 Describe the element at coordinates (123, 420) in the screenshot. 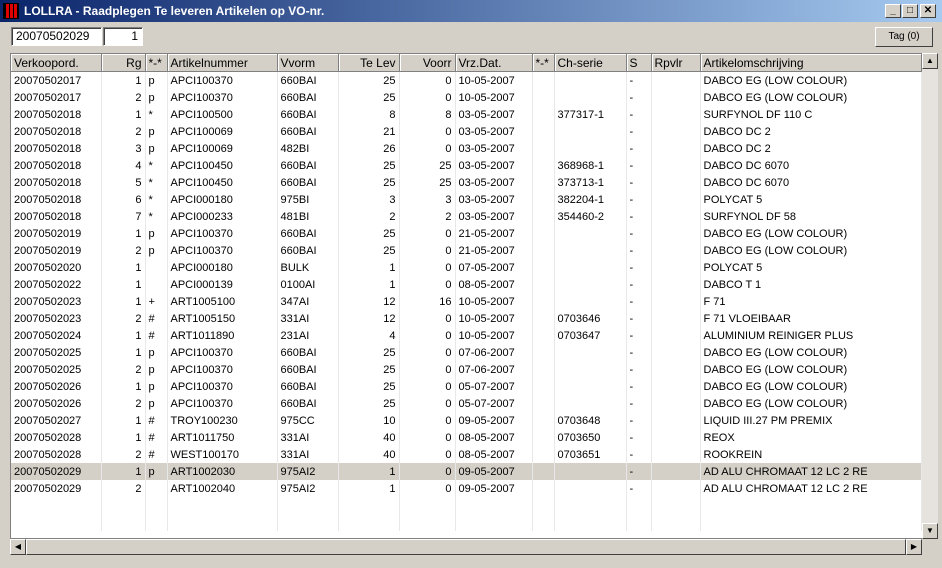

I see `col-regel-cell: 1` at that location.